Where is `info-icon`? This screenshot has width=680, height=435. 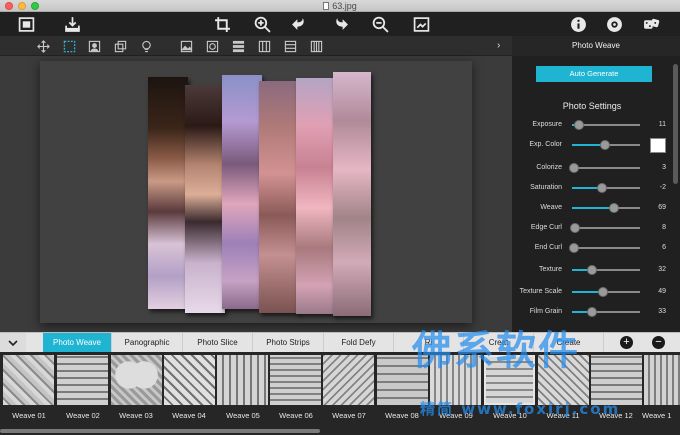 info-icon is located at coordinates (578, 24).